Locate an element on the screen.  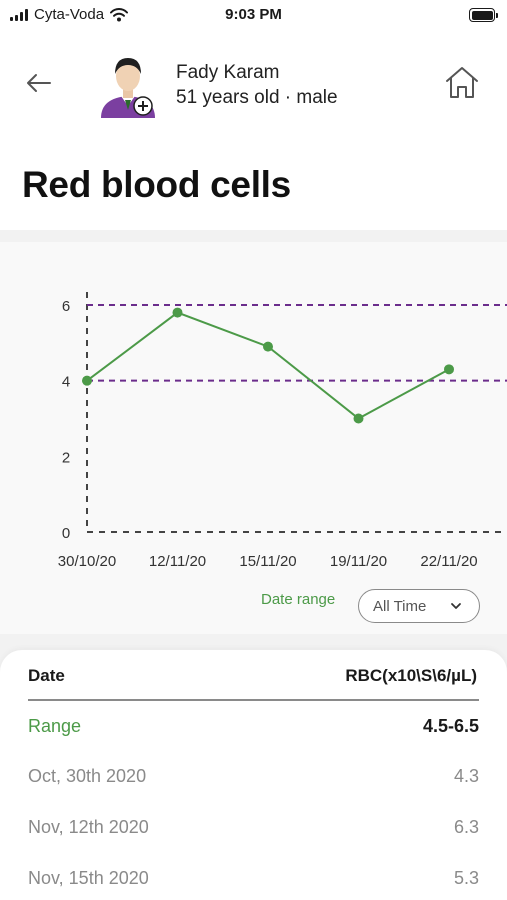
range-row: Range 4.5-6.5 is located at coordinates (253, 729).